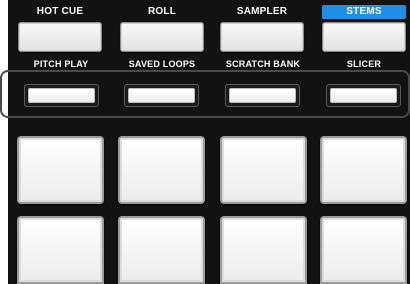  Describe the element at coordinates (162, 11) in the screenshot. I see `roll-label: ROLL` at that location.